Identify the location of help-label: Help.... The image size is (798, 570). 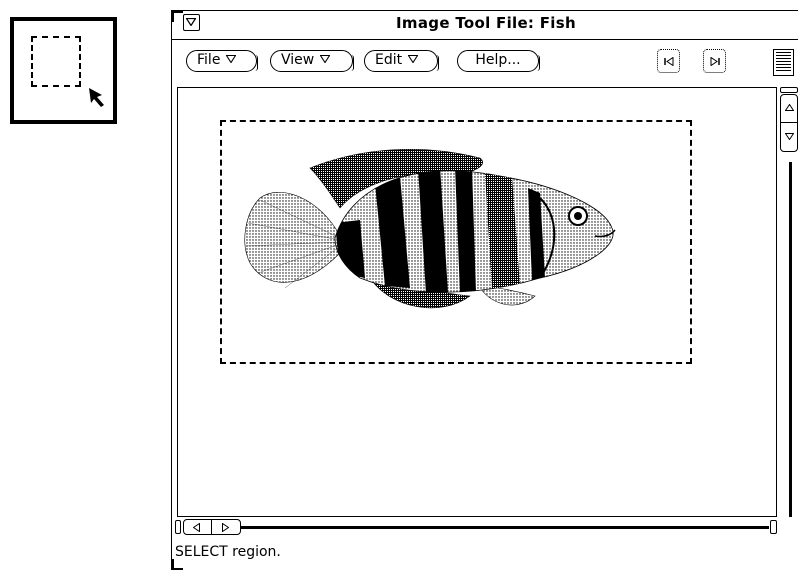
(498, 60).